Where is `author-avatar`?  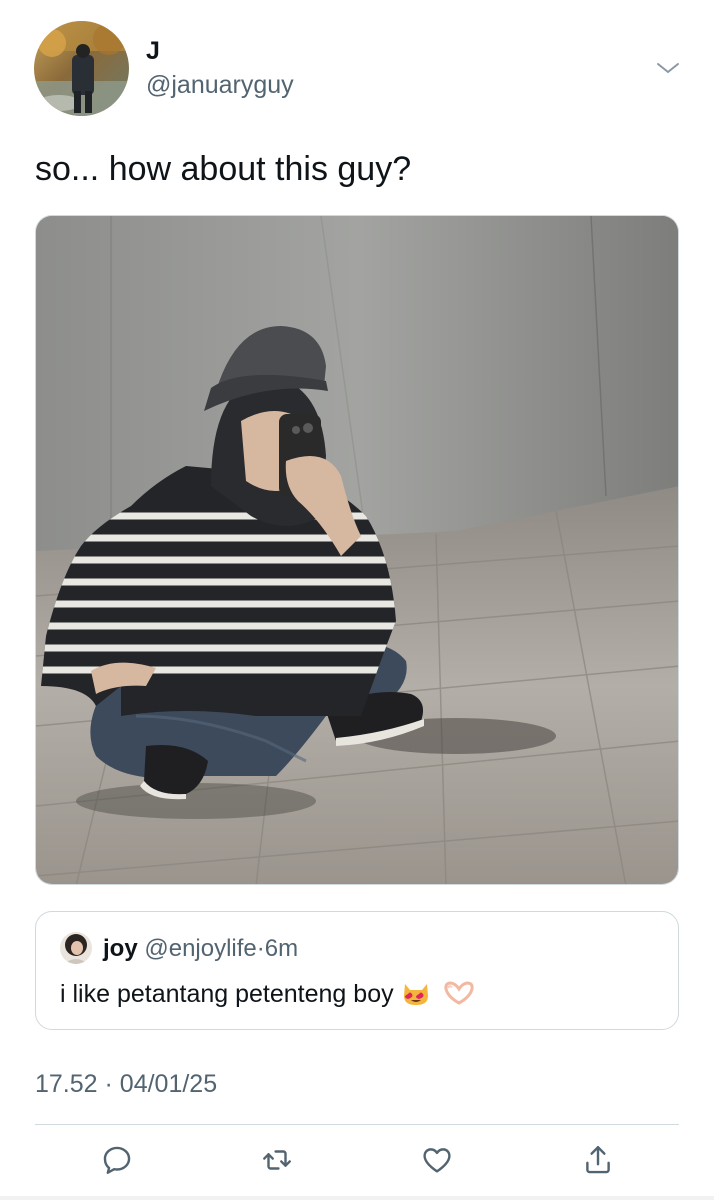
author-avatar is located at coordinates (81, 68).